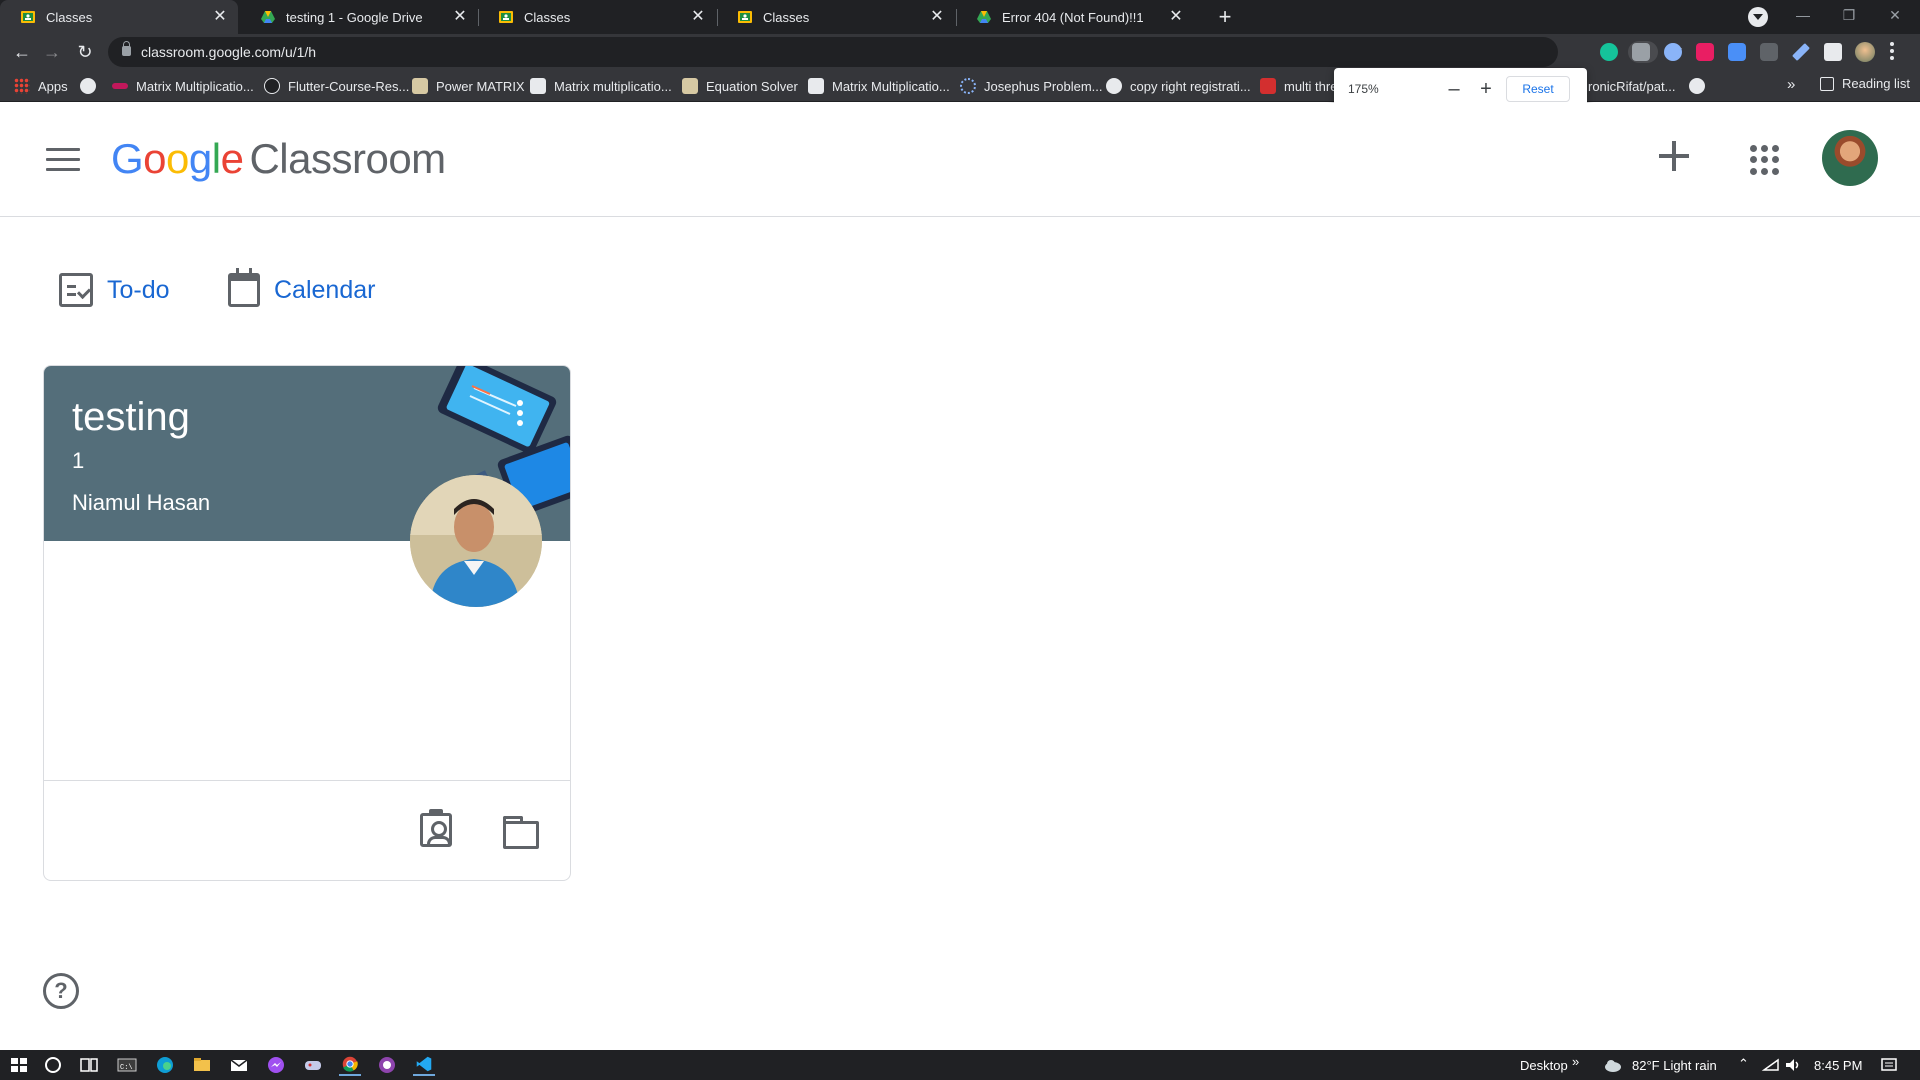 This screenshot has width=1920, height=1080. I want to click on terminal-icon: C:\, so click(127, 1065).